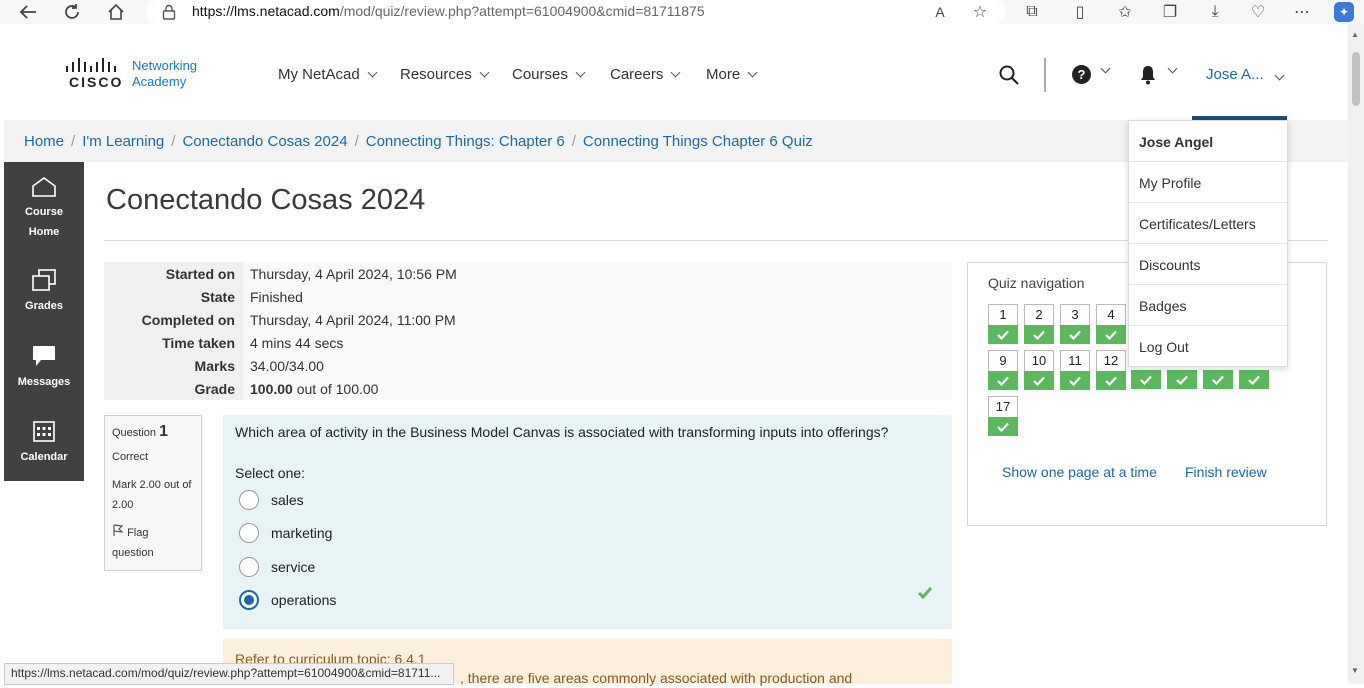  I want to click on split-screen-icon: ▯, so click(1080, 12).